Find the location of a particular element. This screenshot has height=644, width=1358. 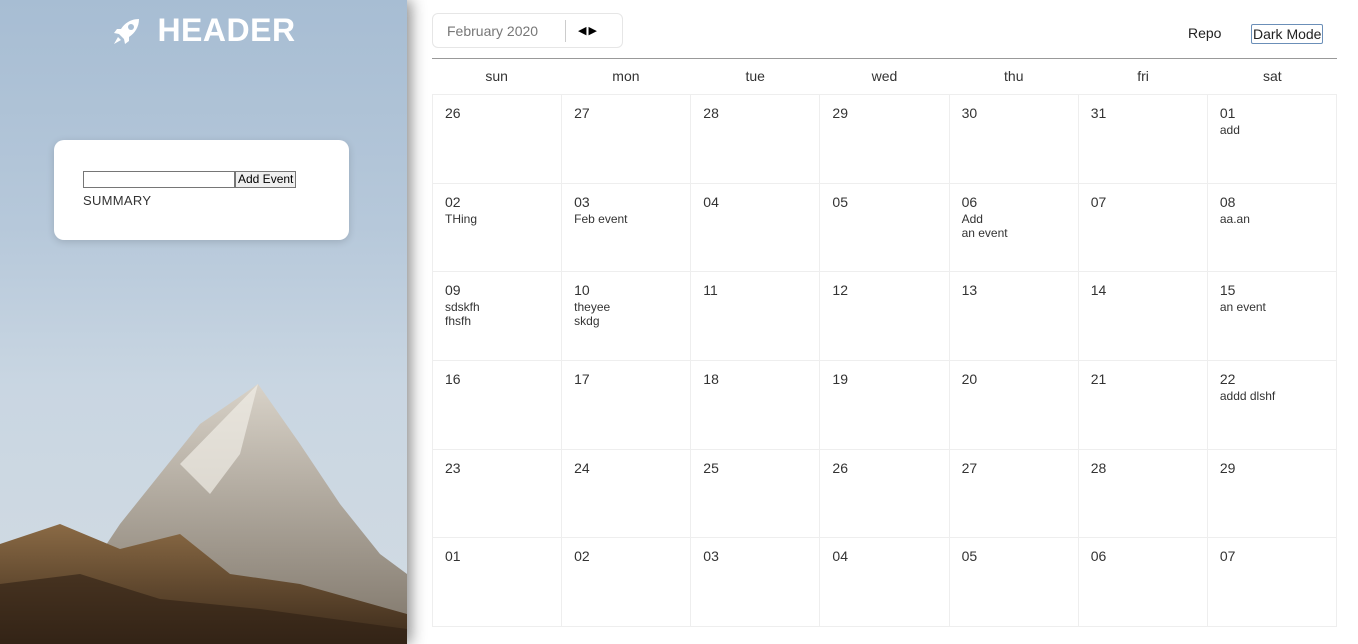

day-number: 18 is located at coordinates (711, 378).